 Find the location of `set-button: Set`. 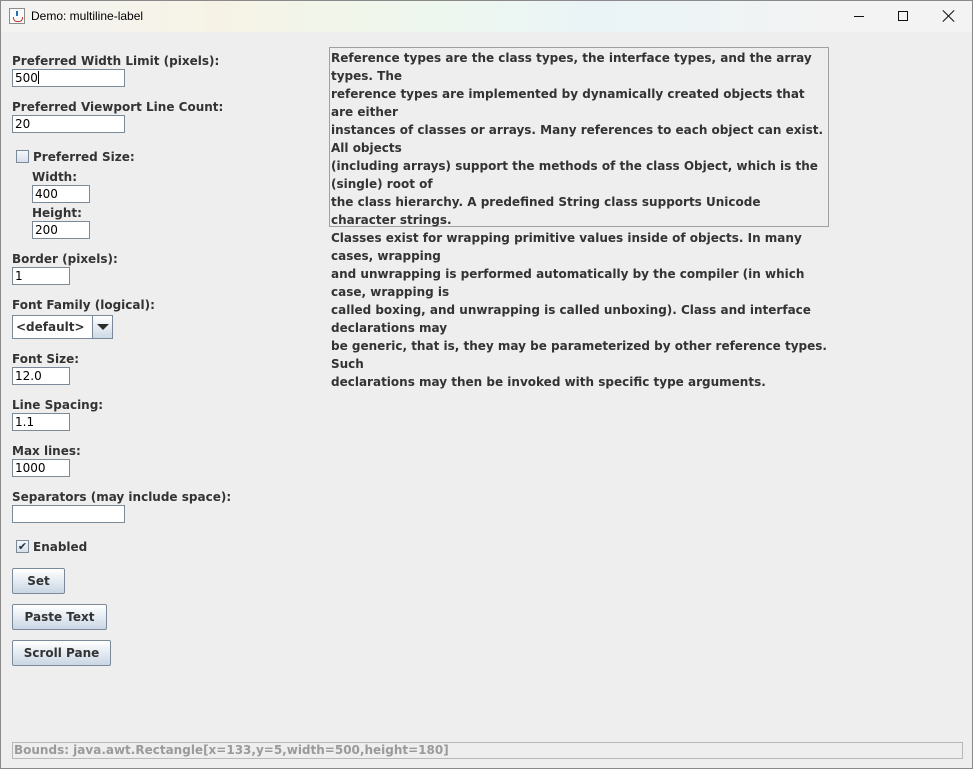

set-button: Set is located at coordinates (38, 581).